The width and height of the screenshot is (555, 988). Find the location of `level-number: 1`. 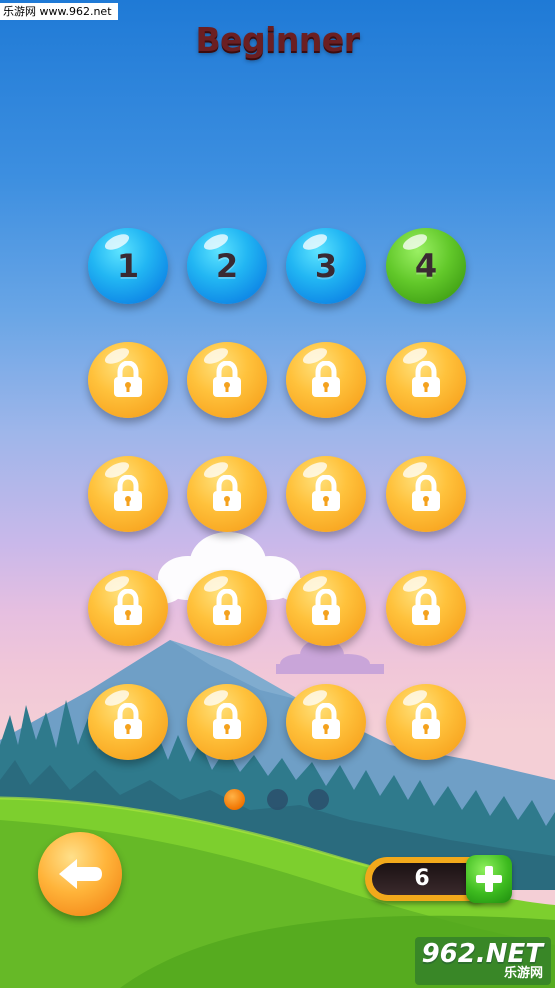

level-number: 1 is located at coordinates (128, 266).